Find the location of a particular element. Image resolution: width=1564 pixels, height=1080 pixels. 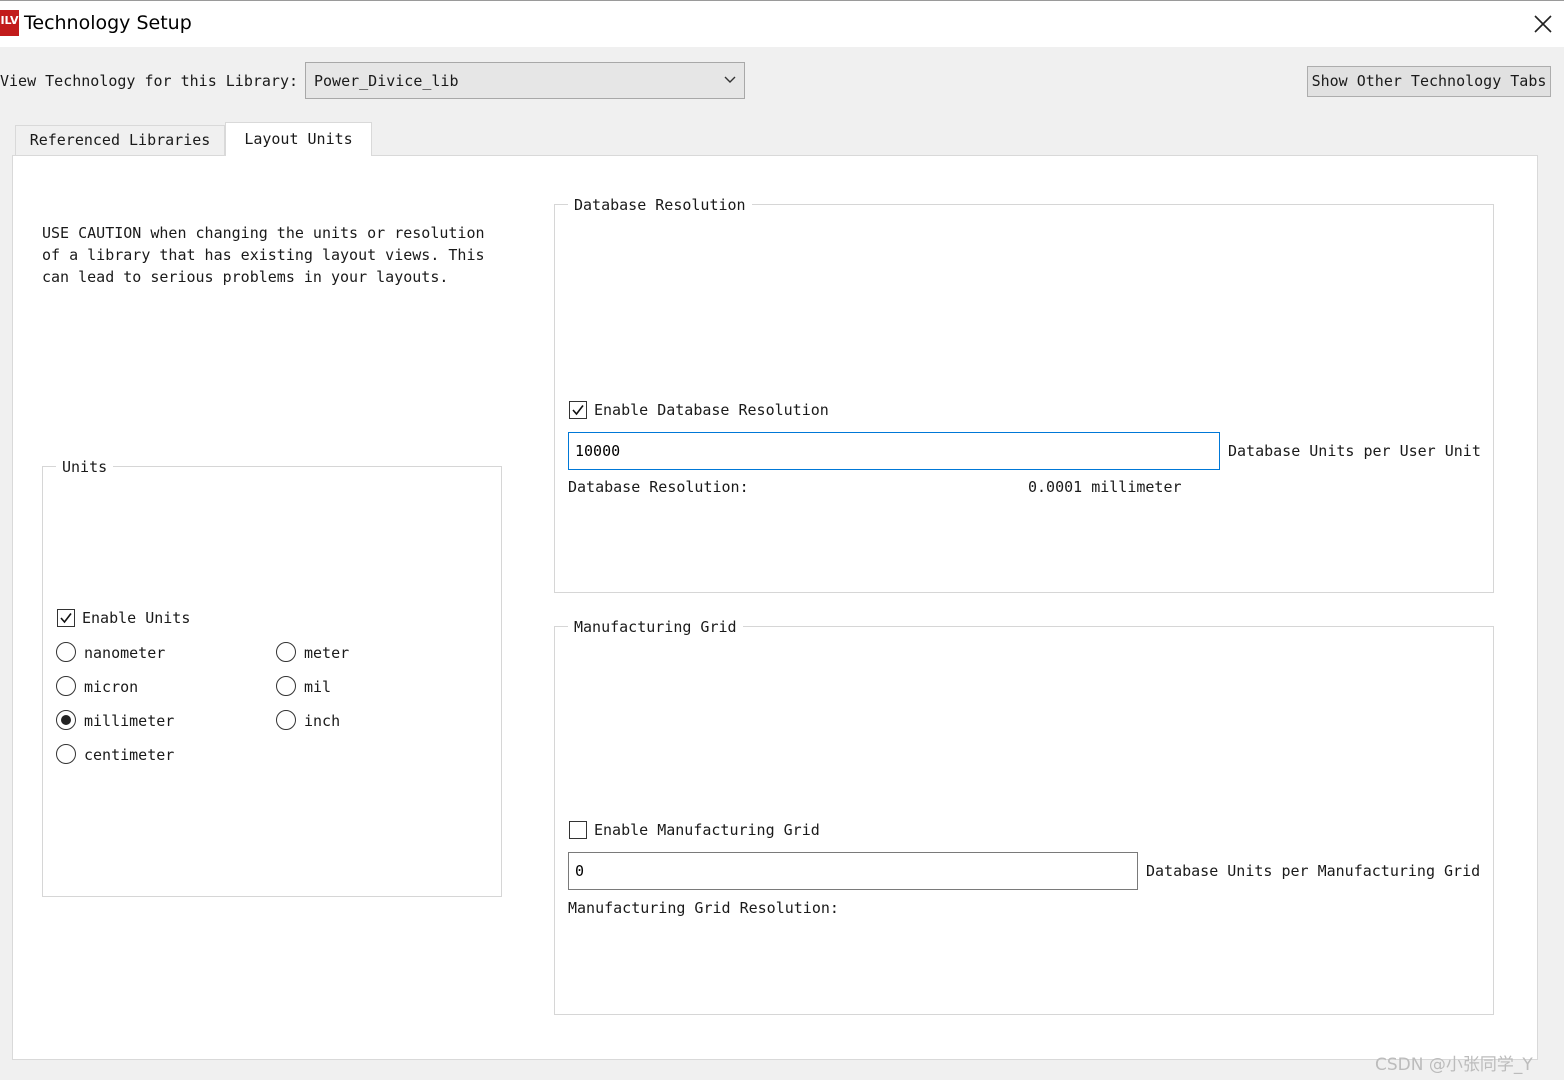

app-icon: ILV is located at coordinates (9, 23).